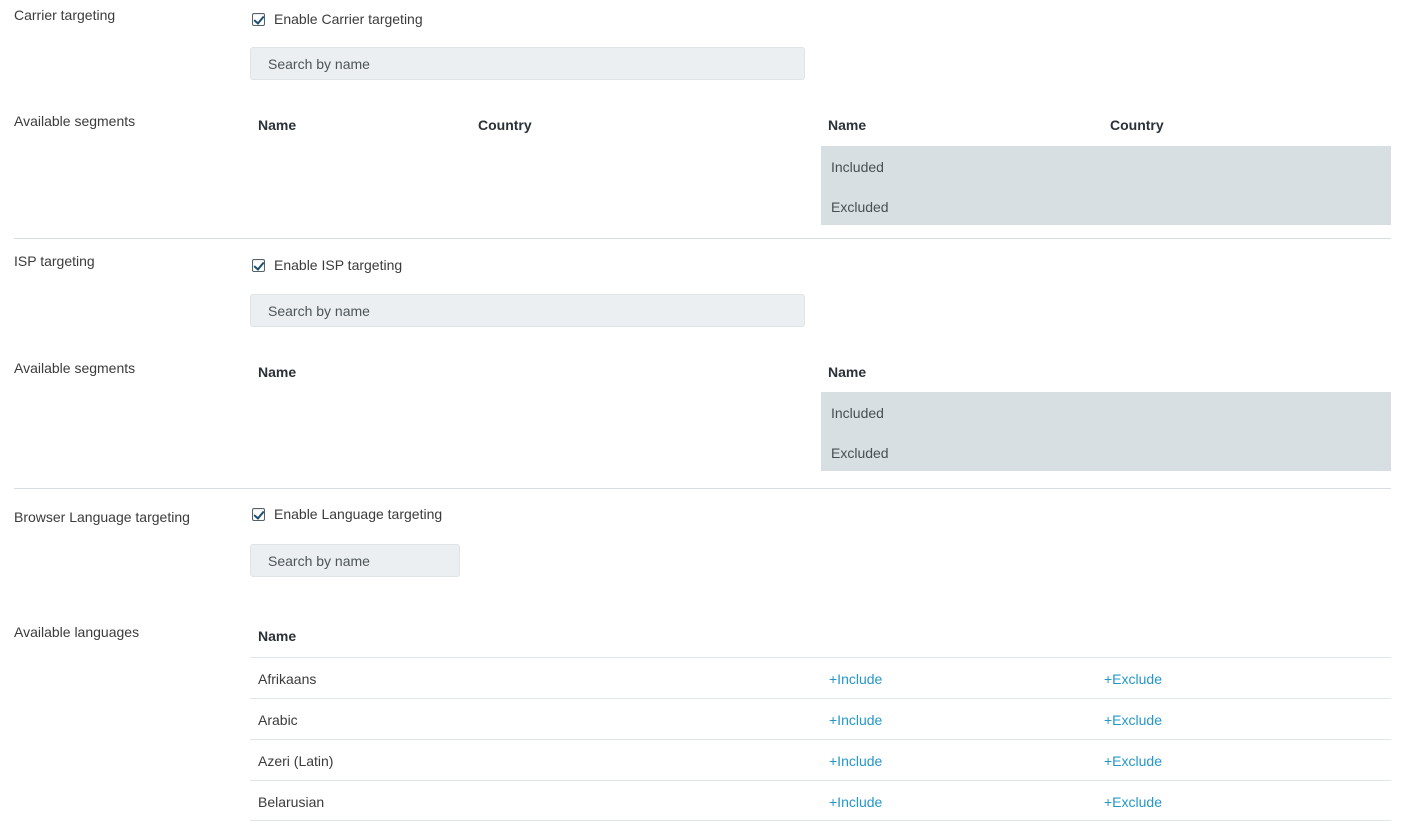  I want to click on isp-search-input: Search by name, so click(527, 310).